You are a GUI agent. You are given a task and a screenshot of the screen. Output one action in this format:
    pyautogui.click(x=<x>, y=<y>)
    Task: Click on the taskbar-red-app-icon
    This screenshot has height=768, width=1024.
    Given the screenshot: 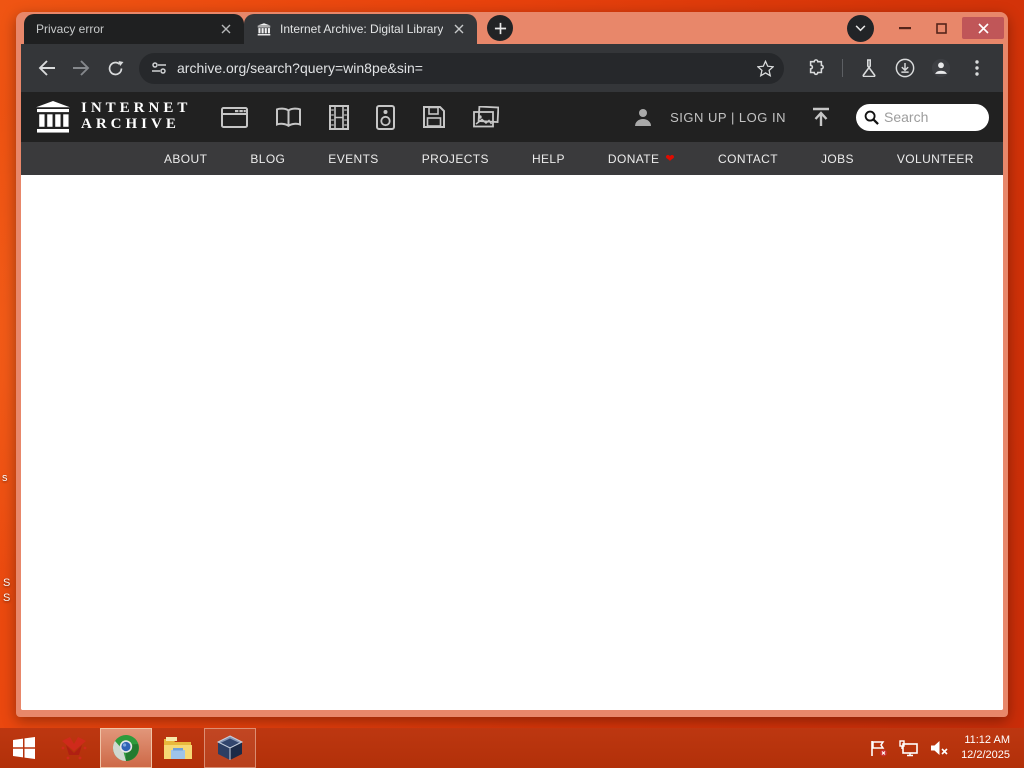 What is the action you would take?
    pyautogui.click(x=74, y=748)
    